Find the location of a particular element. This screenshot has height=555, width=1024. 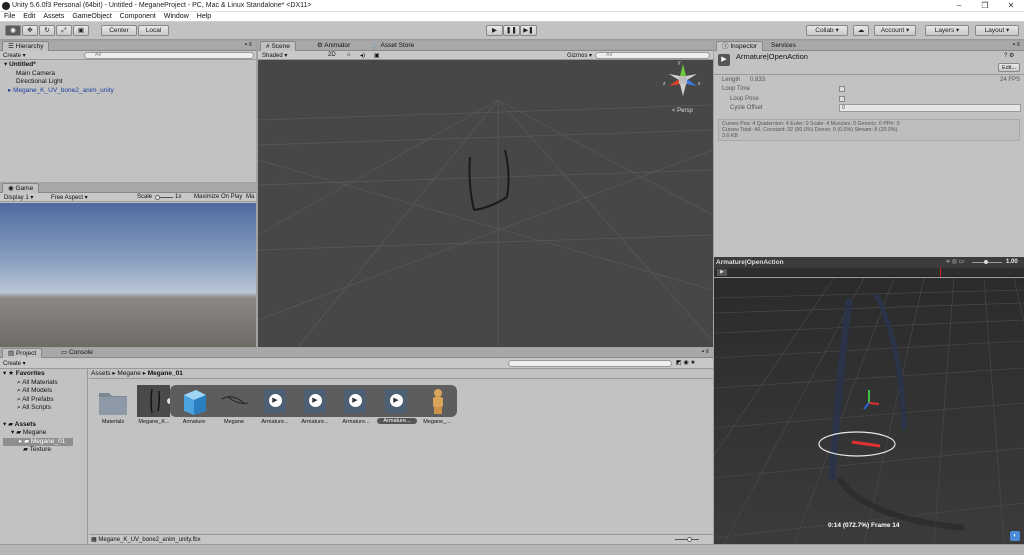

breadcrumb-assets: Assets is located at coordinates (101, 373).